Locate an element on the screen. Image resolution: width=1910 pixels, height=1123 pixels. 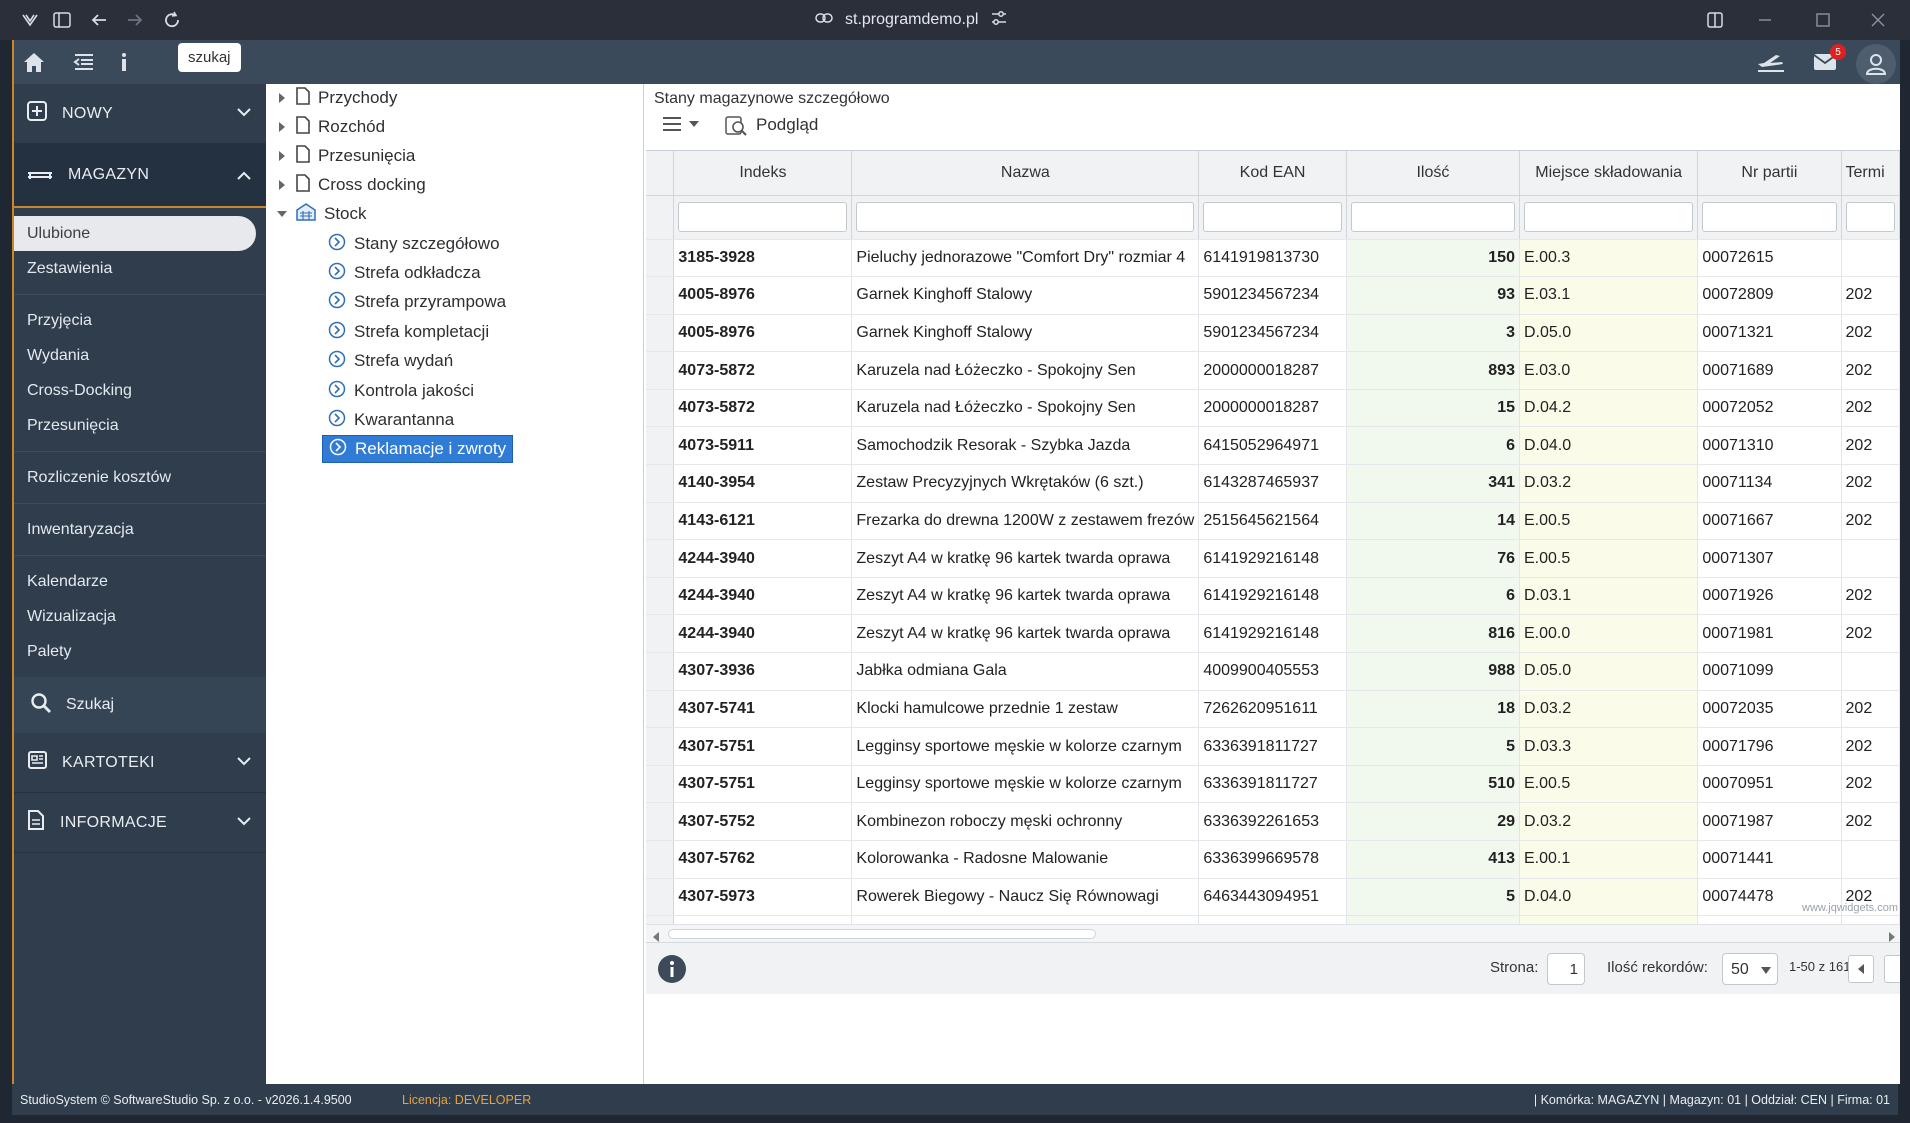
cell-indeks: 4307-3936 is located at coordinates (763, 671).